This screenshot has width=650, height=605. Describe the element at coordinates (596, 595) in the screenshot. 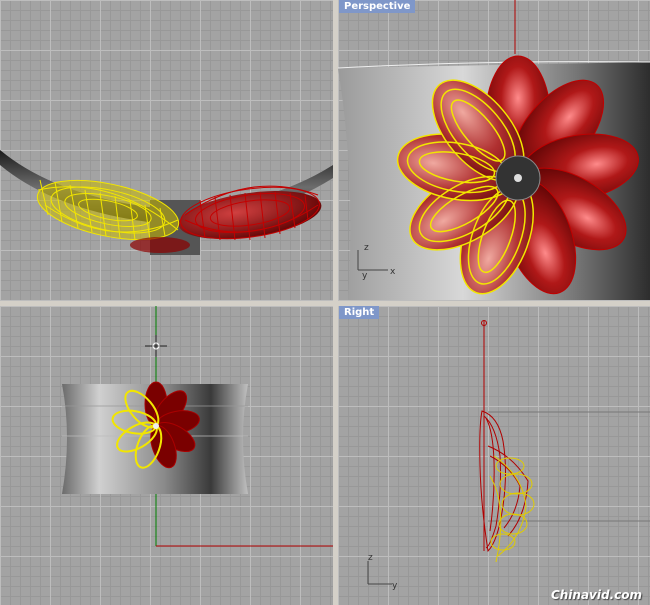

I see `watermark: Chinavid.com` at that location.